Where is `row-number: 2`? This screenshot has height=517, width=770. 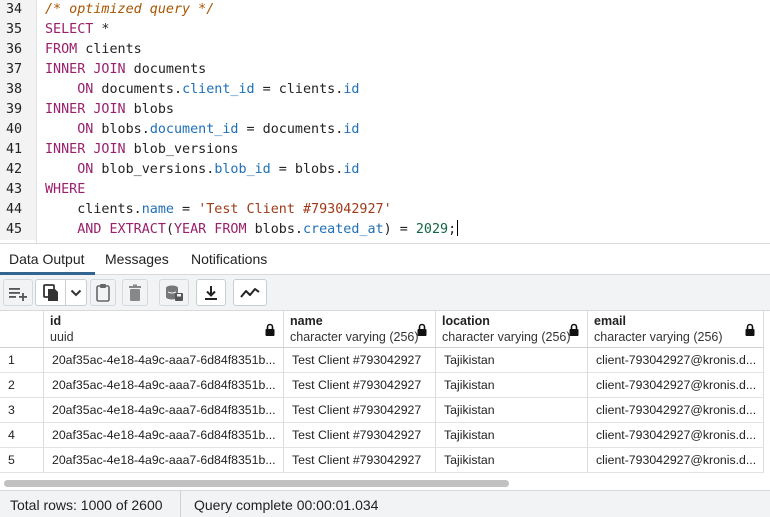
row-number: 2 is located at coordinates (22, 385).